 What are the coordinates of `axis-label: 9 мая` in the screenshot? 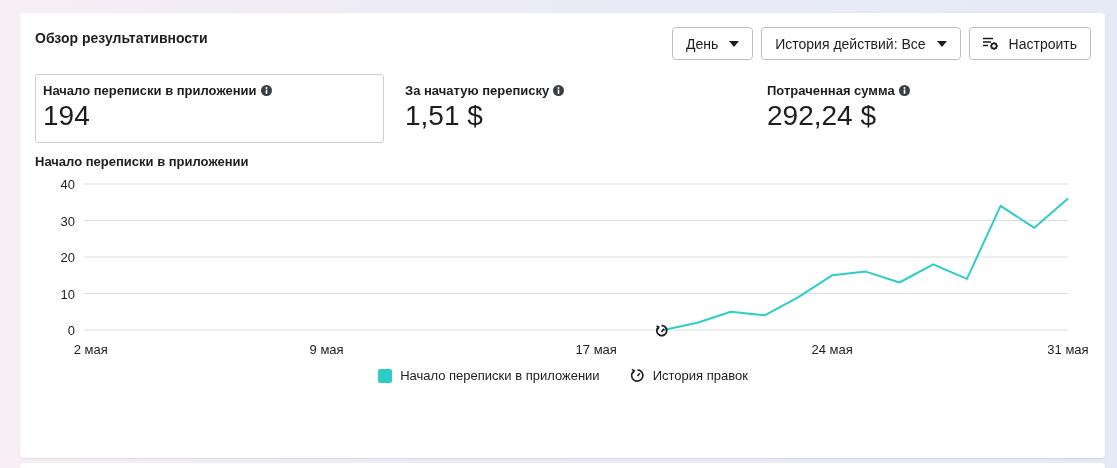 It's located at (326, 349).